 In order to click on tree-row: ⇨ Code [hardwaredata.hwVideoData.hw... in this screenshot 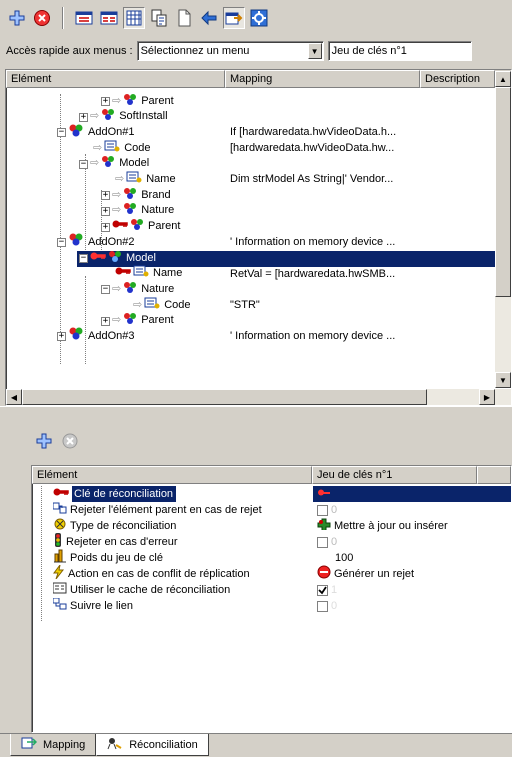, I will do `click(251, 148)`.